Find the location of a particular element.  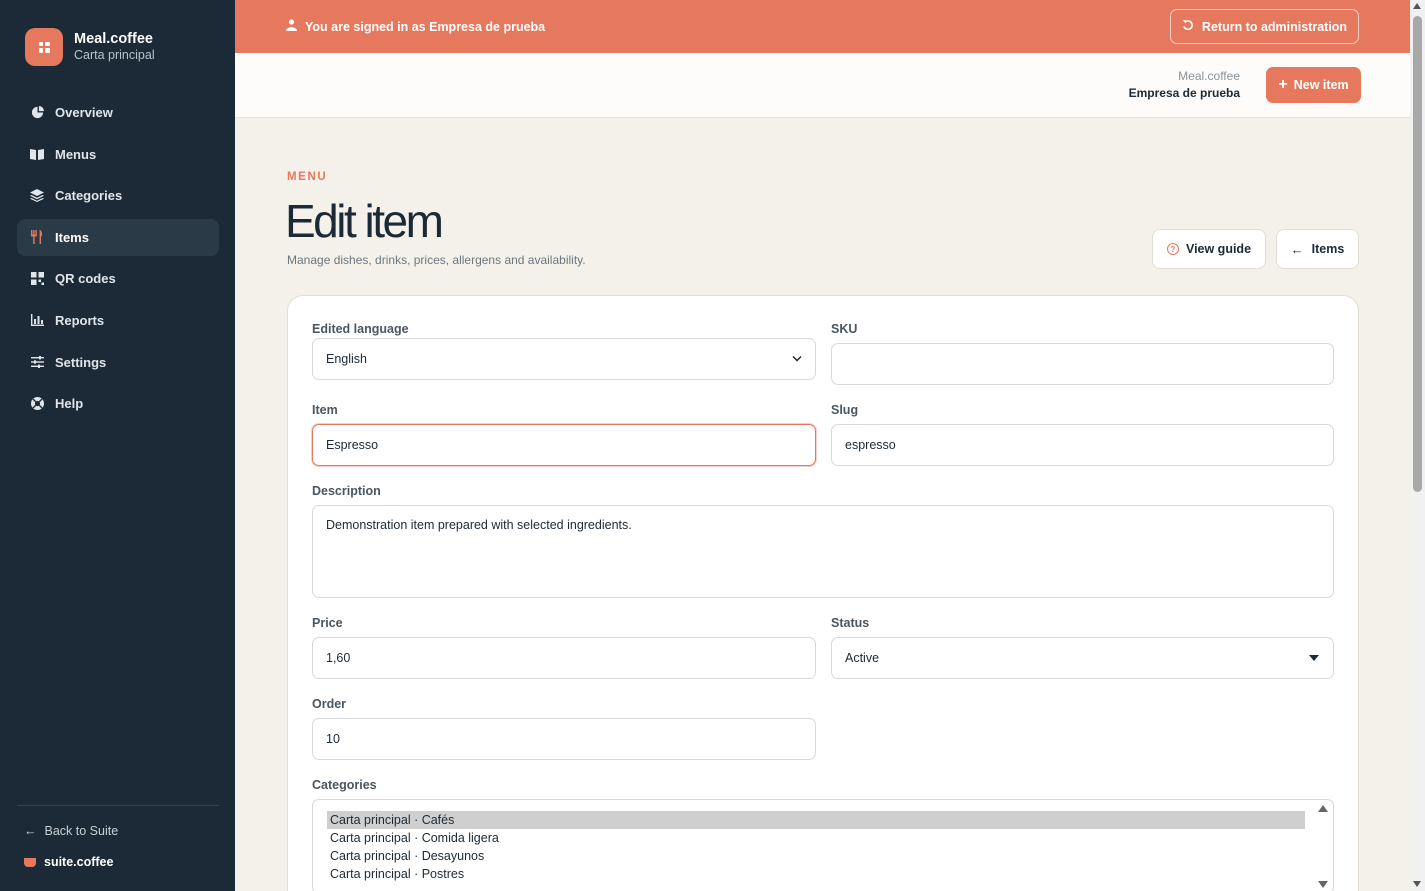

banner-message: You are signed in as Empresa de prueba is located at coordinates (415, 26).